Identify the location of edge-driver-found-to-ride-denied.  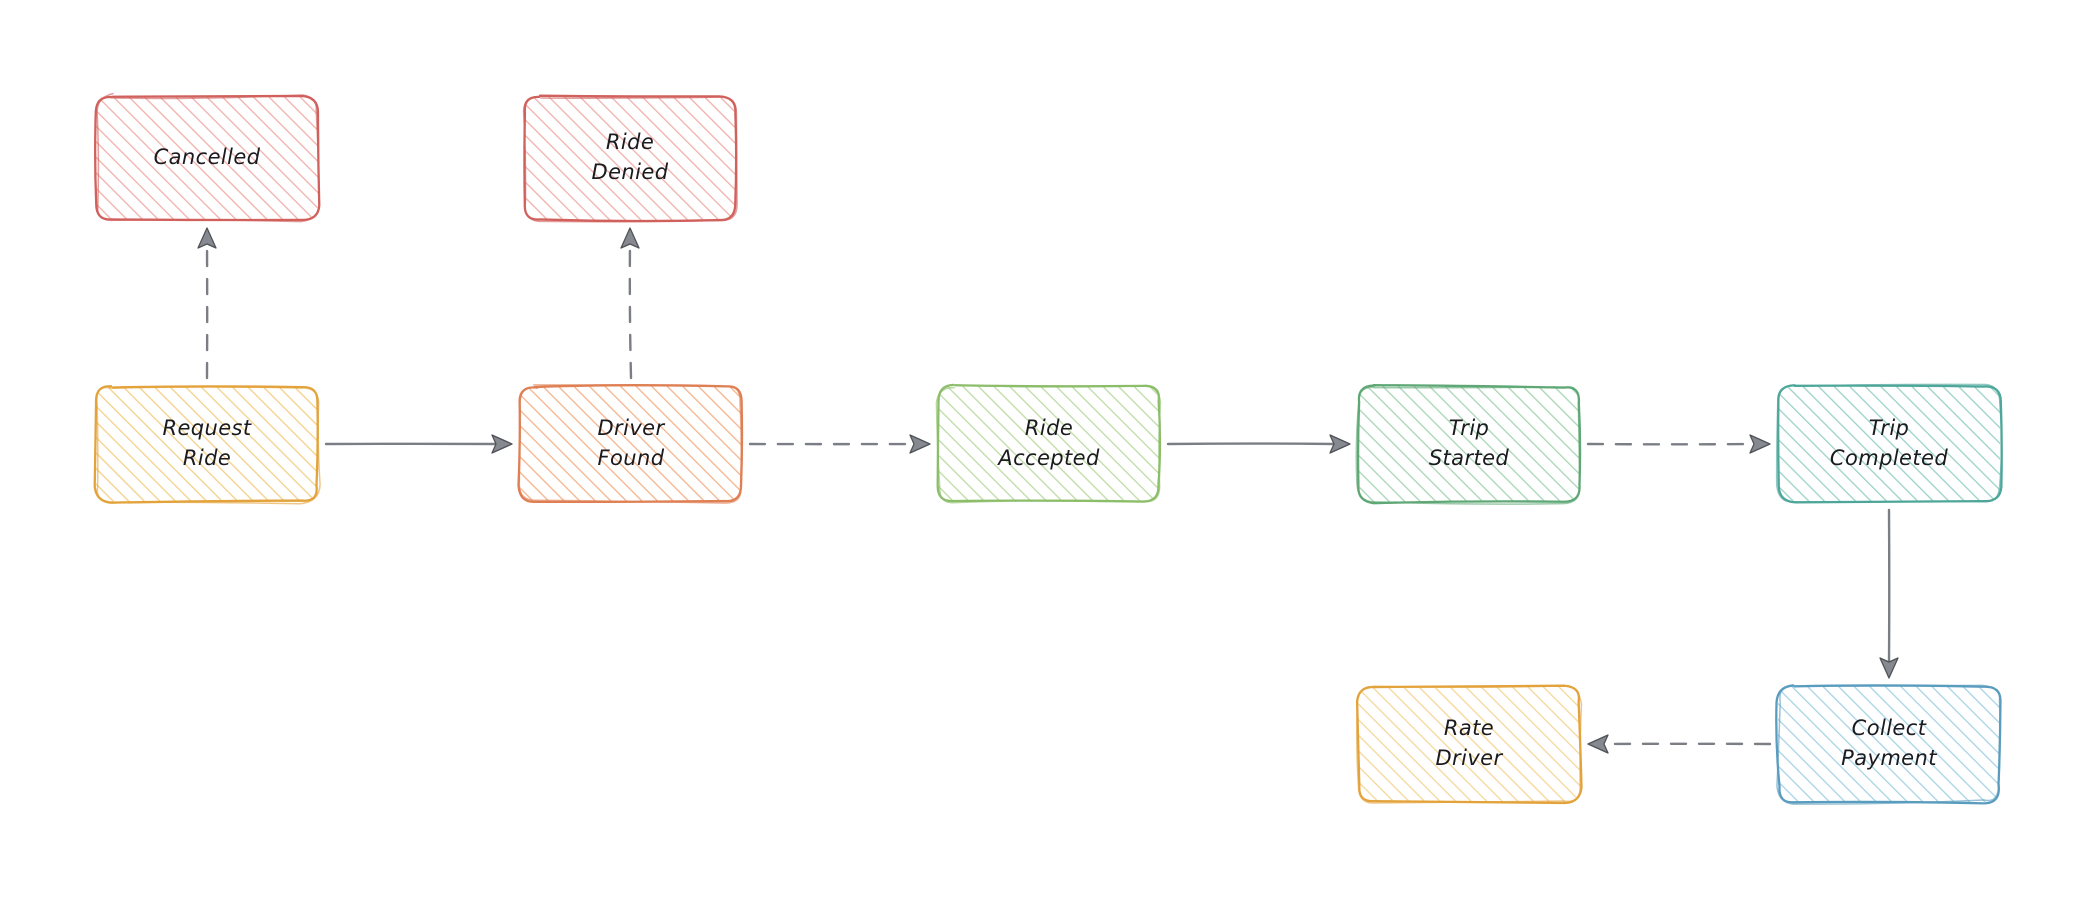
(630, 303).